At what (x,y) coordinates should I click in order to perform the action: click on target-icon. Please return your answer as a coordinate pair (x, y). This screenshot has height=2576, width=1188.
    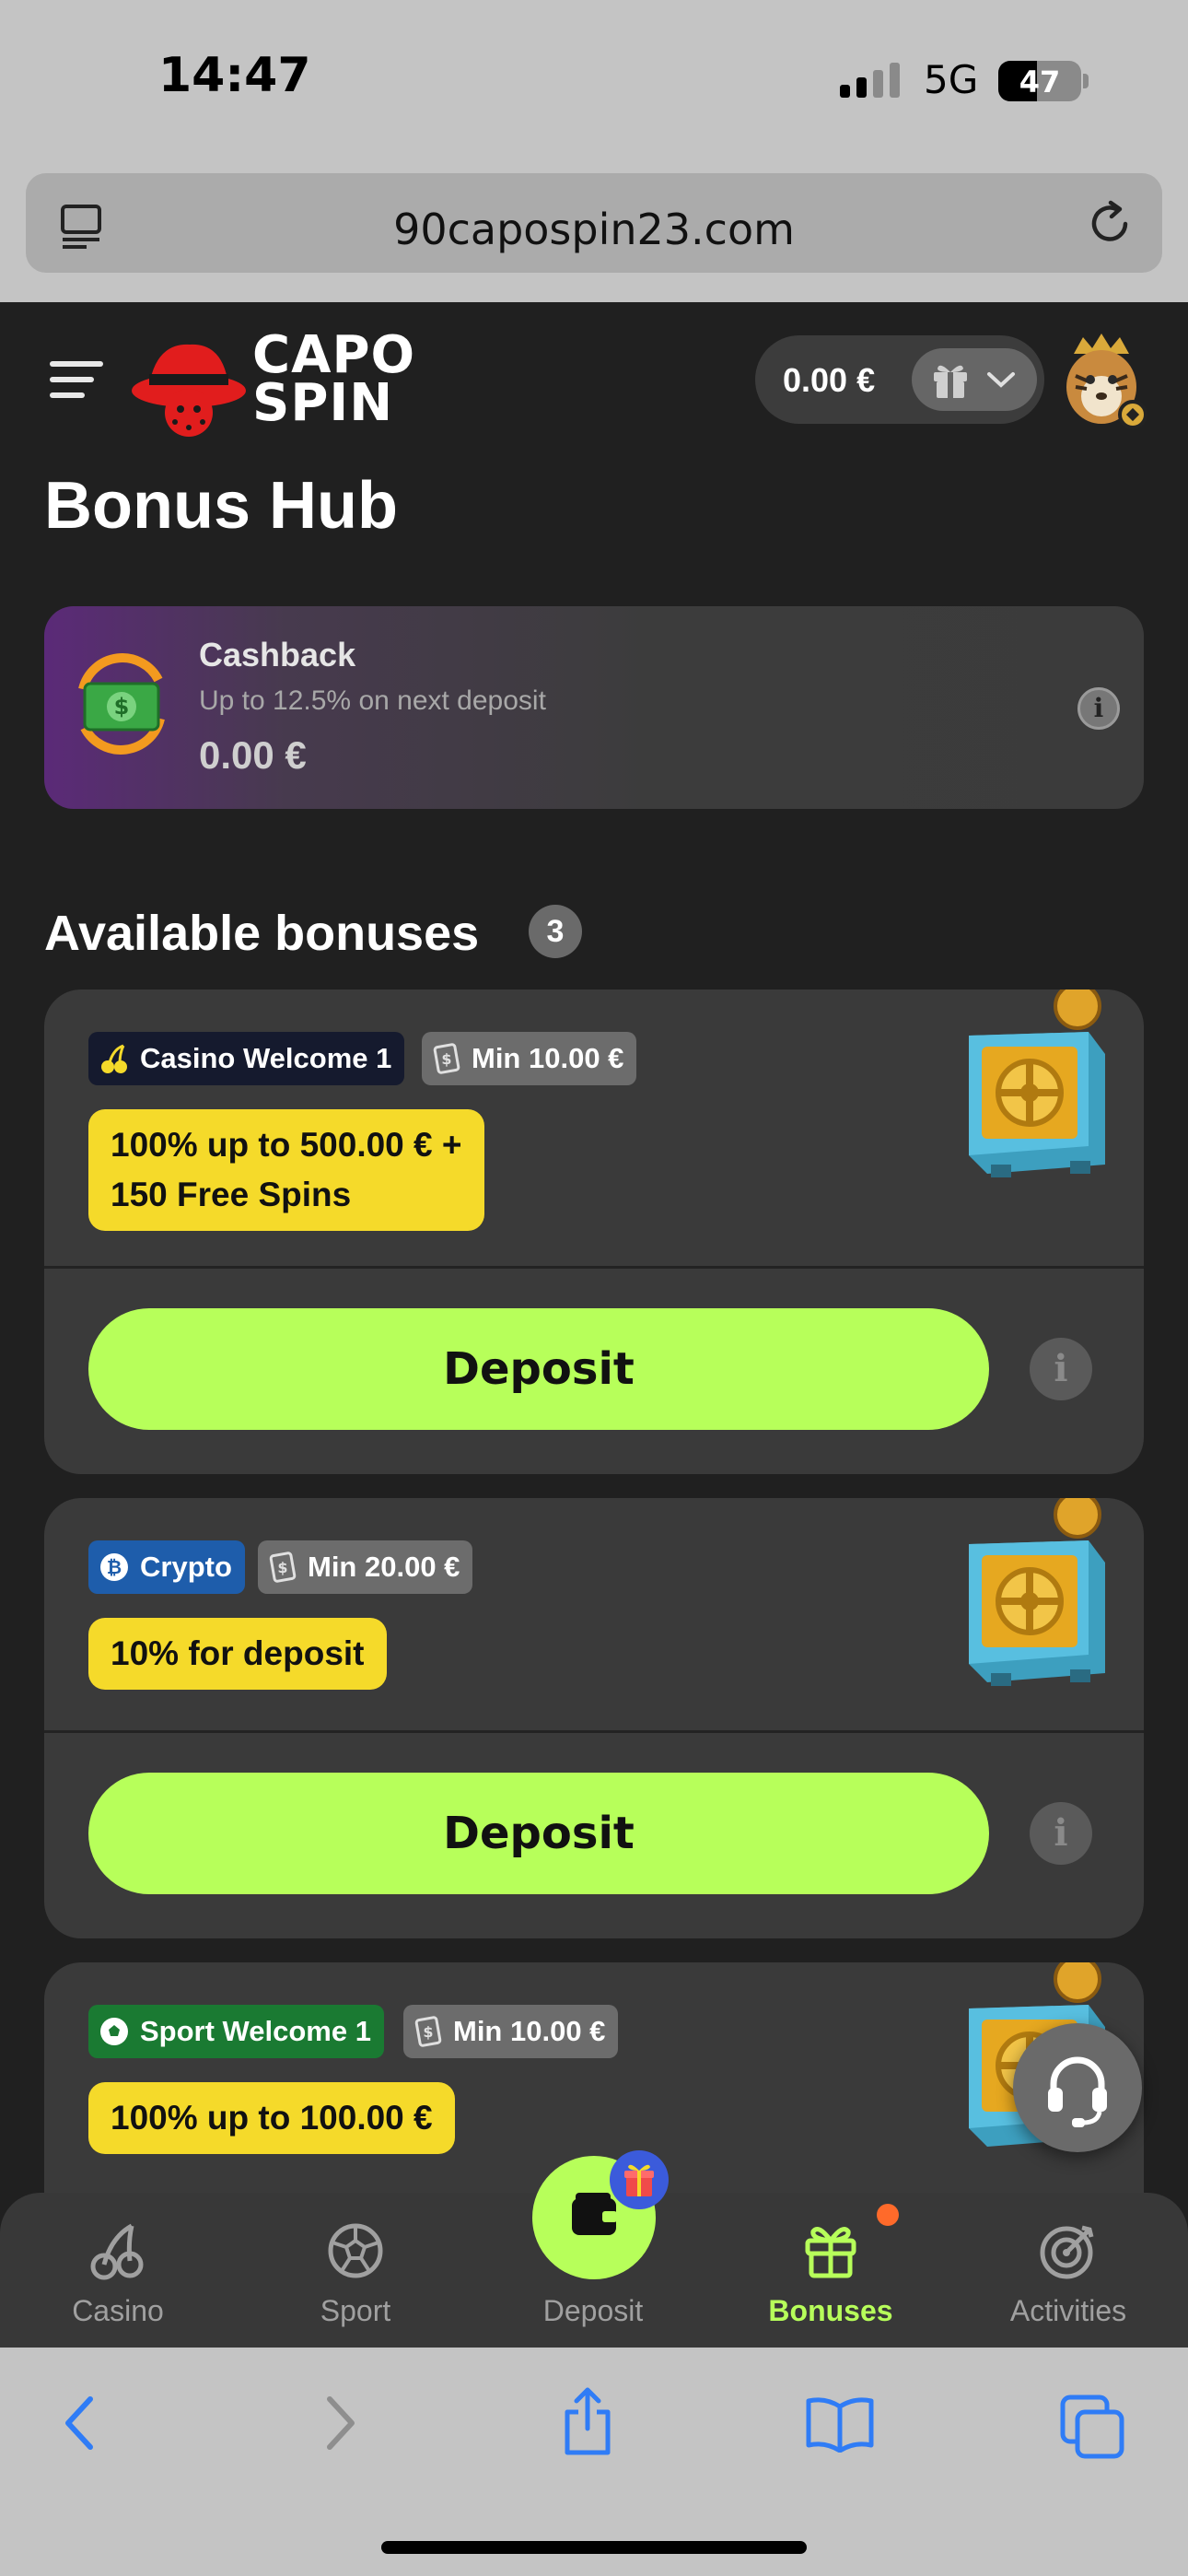
    Looking at the image, I should click on (1067, 2252).